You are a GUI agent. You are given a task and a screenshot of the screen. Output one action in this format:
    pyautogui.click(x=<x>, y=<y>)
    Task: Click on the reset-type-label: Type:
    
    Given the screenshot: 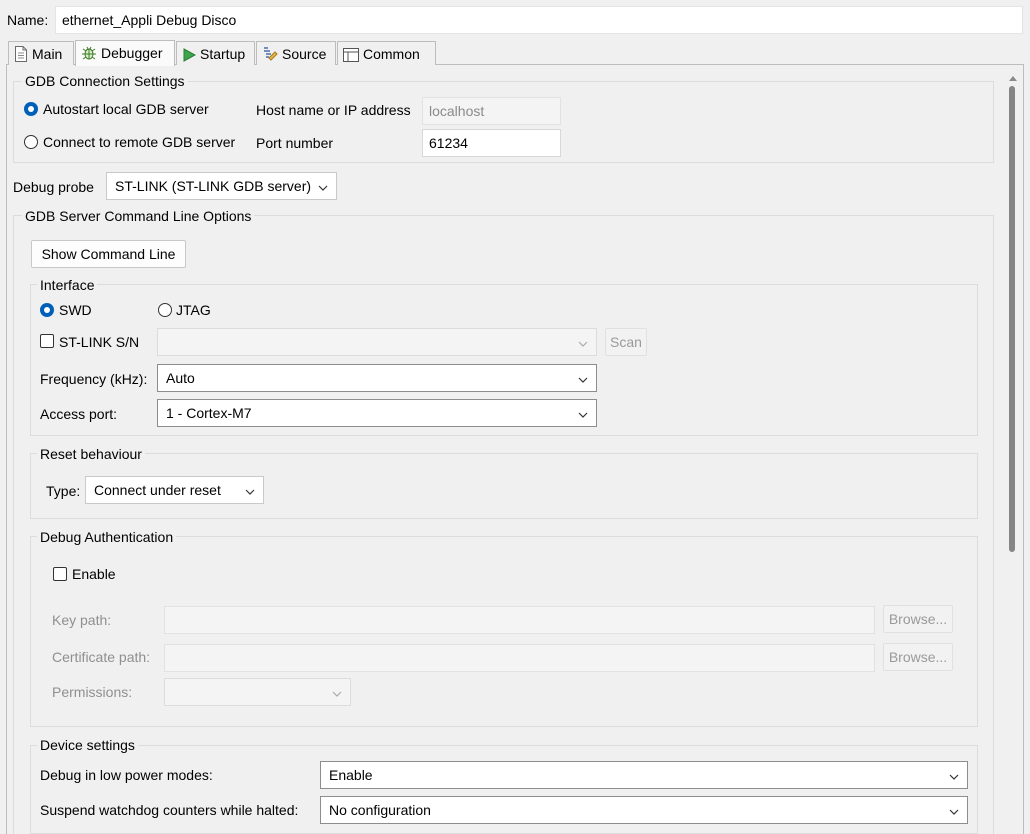 What is the action you would take?
    pyautogui.click(x=63, y=491)
    